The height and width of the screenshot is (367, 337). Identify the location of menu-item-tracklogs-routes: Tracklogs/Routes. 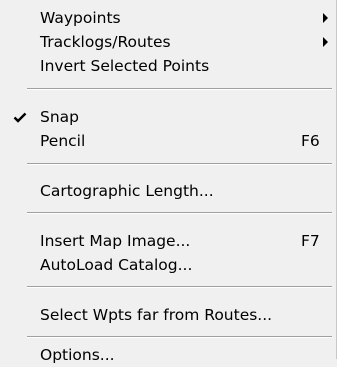
(168, 42).